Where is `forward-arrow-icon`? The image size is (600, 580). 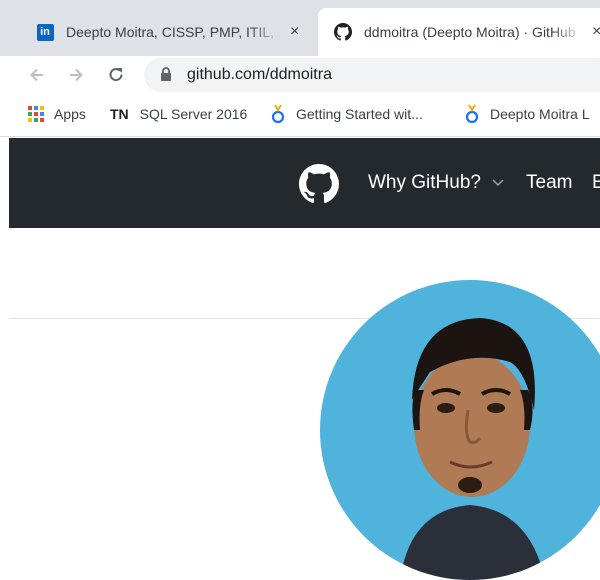 forward-arrow-icon is located at coordinates (76, 75).